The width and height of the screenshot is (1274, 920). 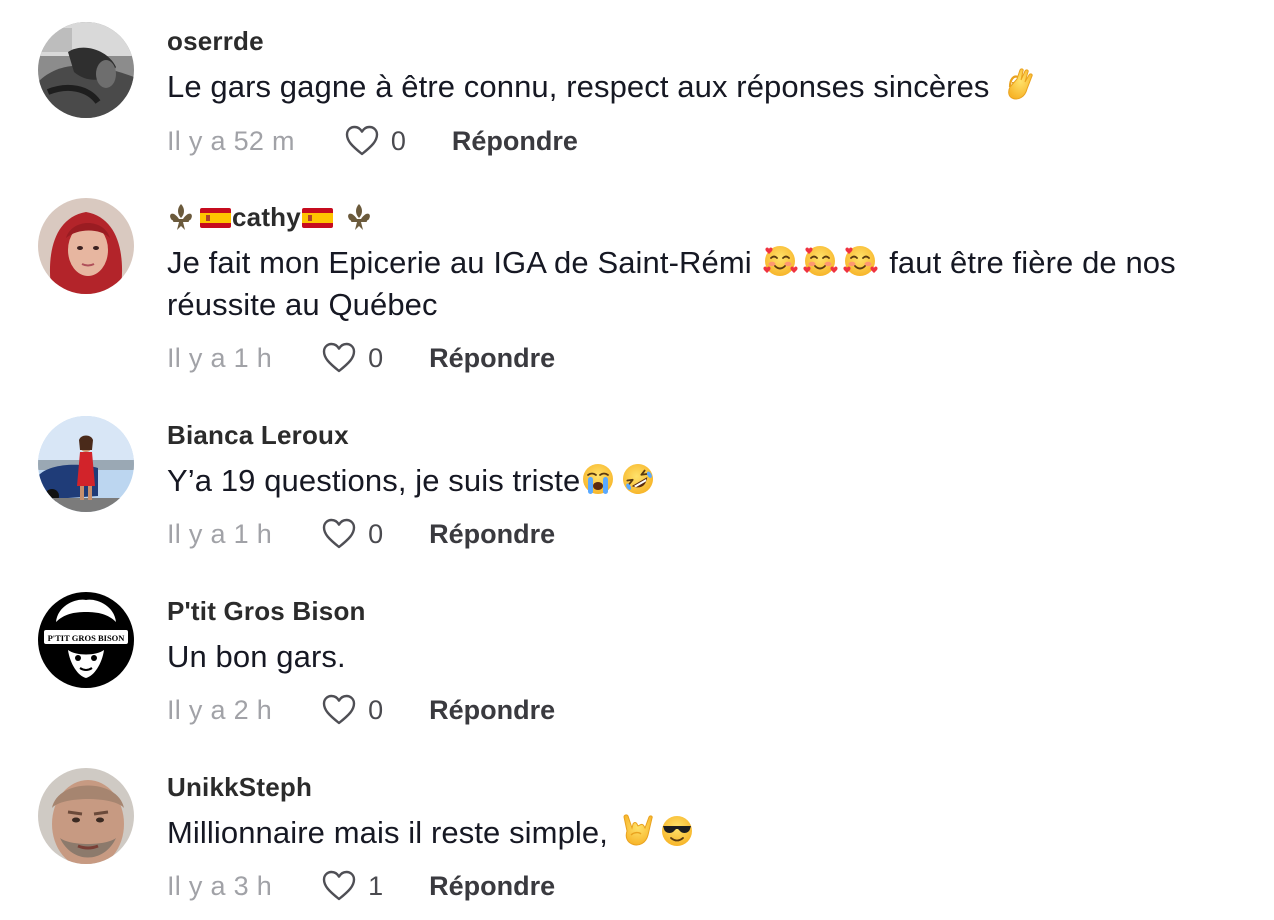 I want to click on username: P'tit Gros Bison, so click(x=266, y=611).